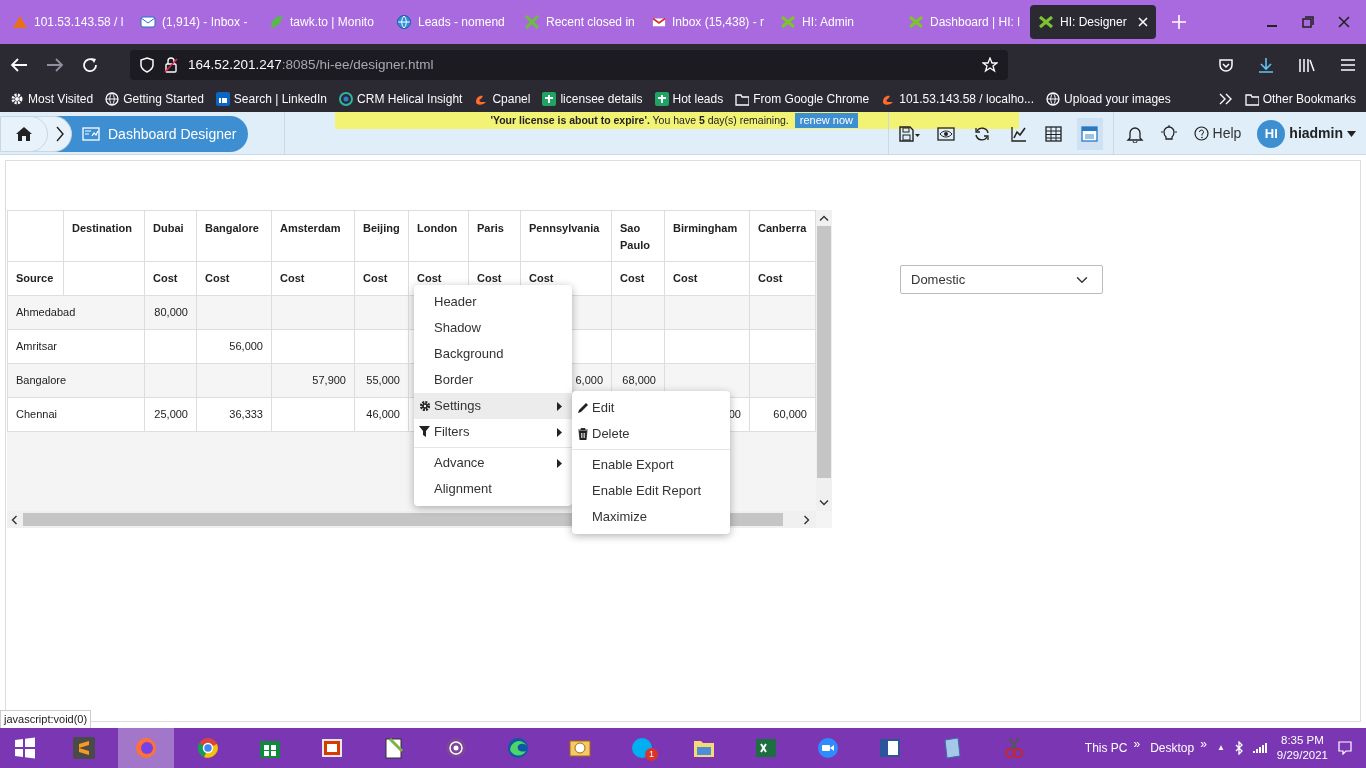 The image size is (1366, 768). What do you see at coordinates (1302, 755) in the screenshot?
I see `clock-date: 9/29/2021` at bounding box center [1302, 755].